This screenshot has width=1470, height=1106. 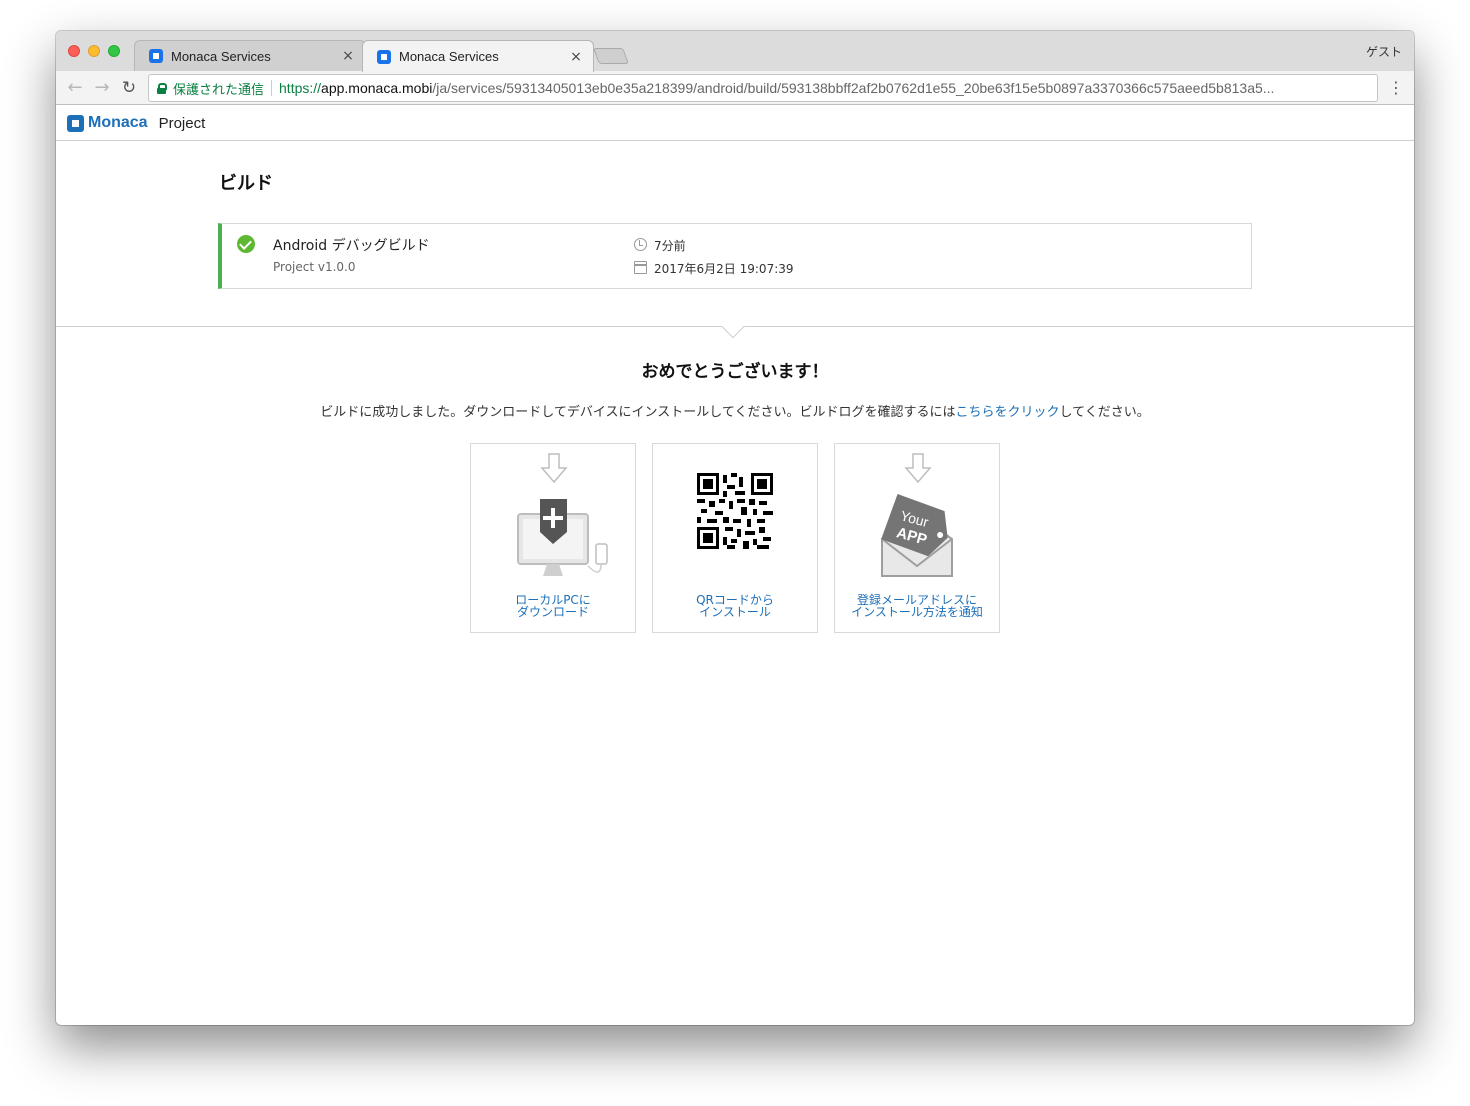 What do you see at coordinates (129, 88) in the screenshot?
I see `reload-icon: ↻` at bounding box center [129, 88].